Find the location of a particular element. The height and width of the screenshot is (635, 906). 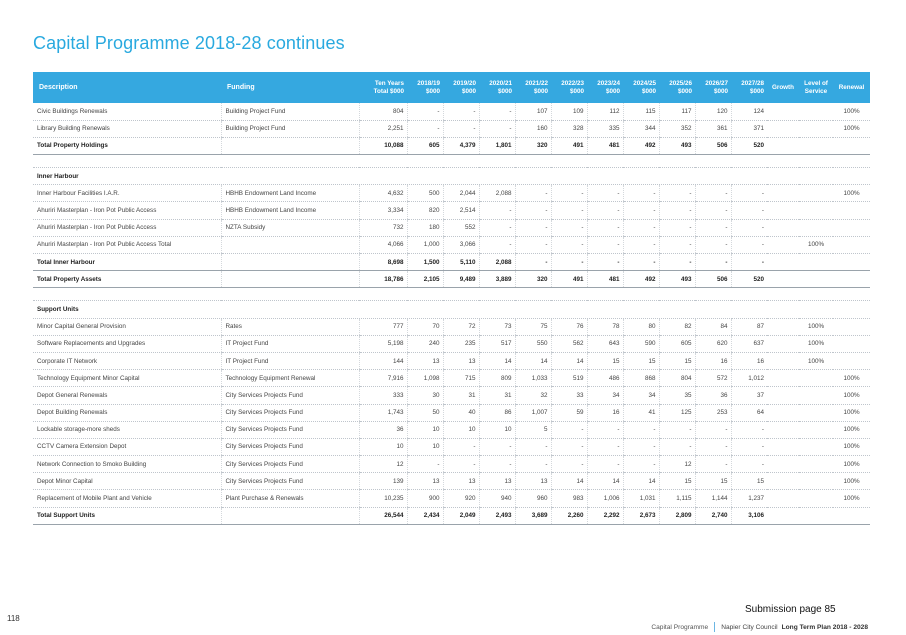

description-cell: Technology Equipment Minor Capital is located at coordinates (127, 378).